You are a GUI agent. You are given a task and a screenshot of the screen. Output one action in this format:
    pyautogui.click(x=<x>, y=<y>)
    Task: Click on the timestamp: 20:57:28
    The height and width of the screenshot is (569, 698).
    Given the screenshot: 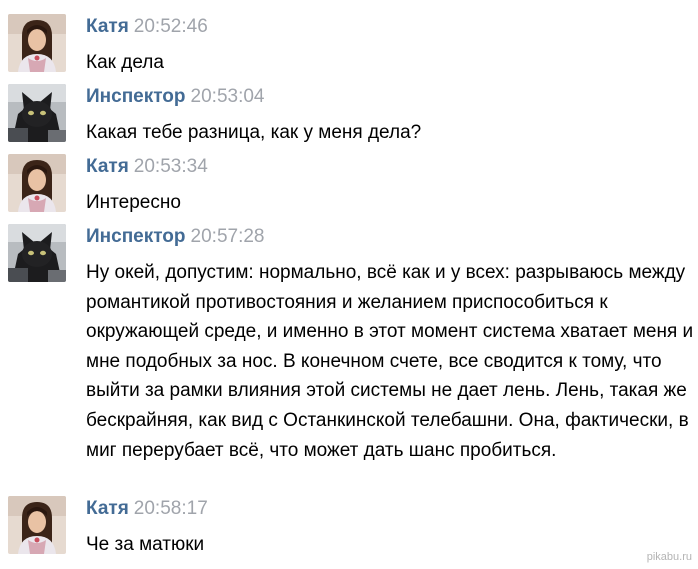 What is the action you would take?
    pyautogui.click(x=228, y=236)
    